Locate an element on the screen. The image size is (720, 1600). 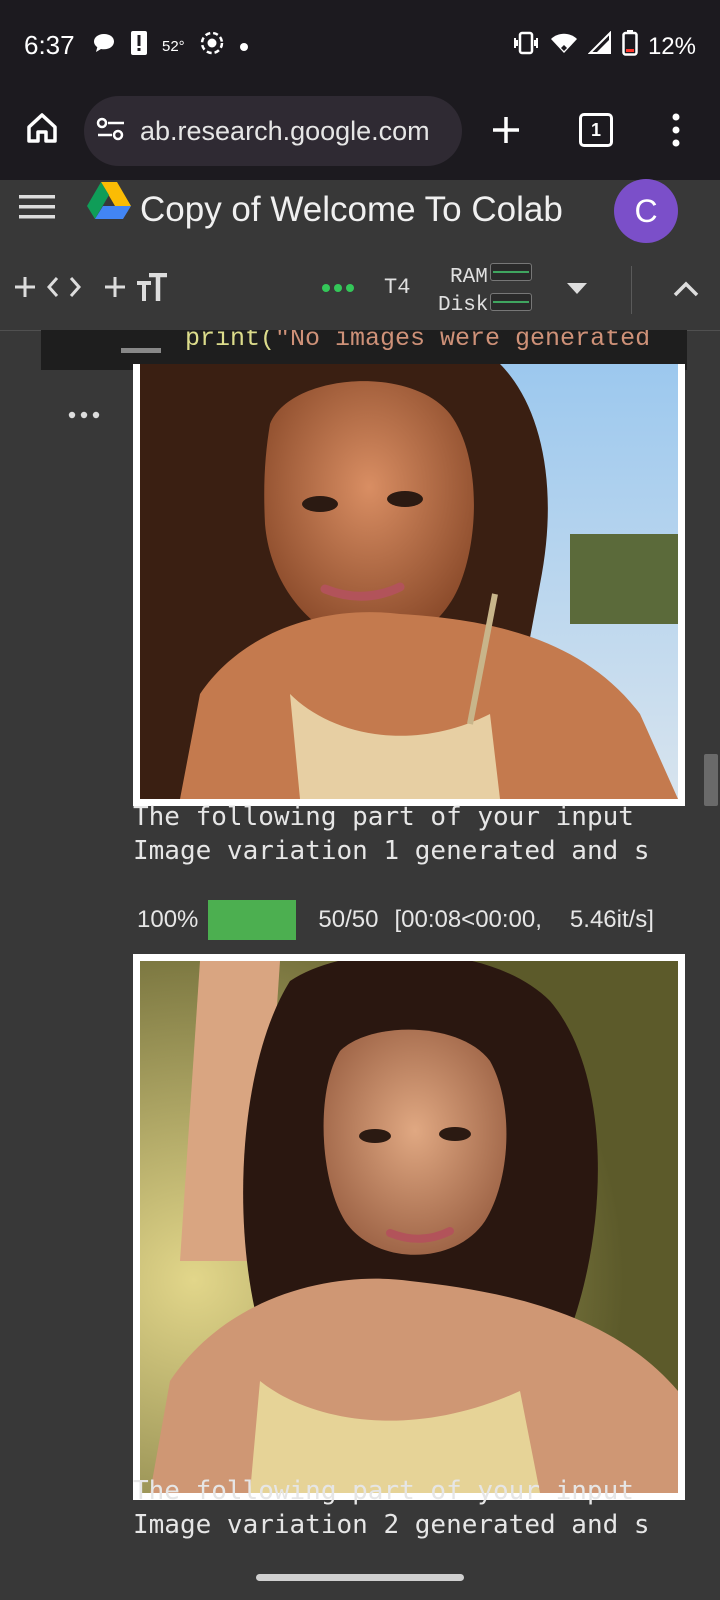
colab-header: Copy of Welcome To Colab is located at coordinates (360, 219).